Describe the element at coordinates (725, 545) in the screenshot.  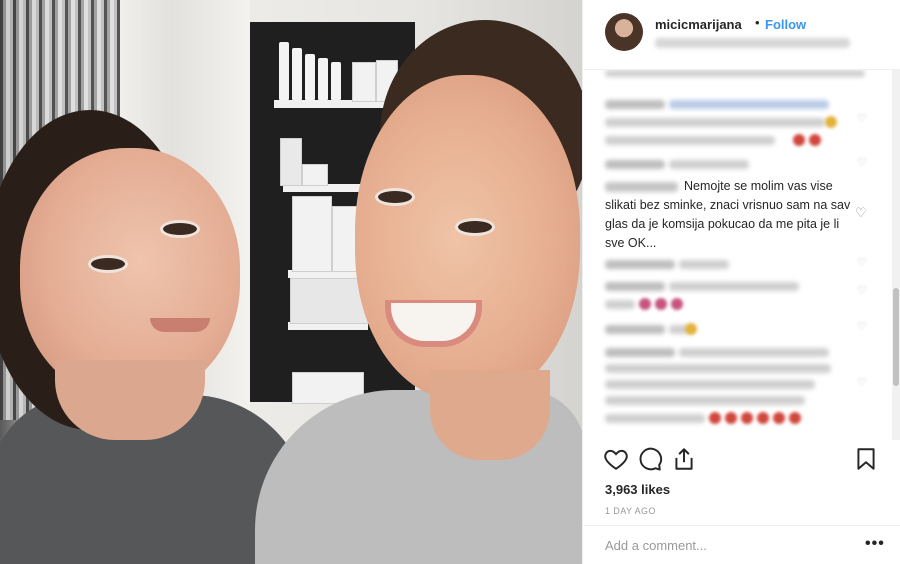
I see `add-comment-input` at that location.